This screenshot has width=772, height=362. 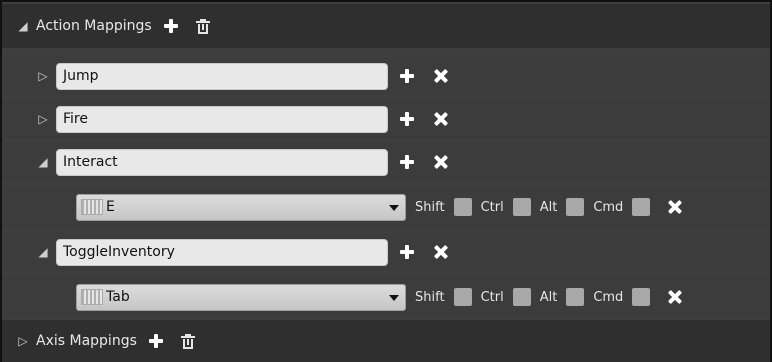 I want to click on action-row-fire: ▷ Fire, so click(x=386, y=119).